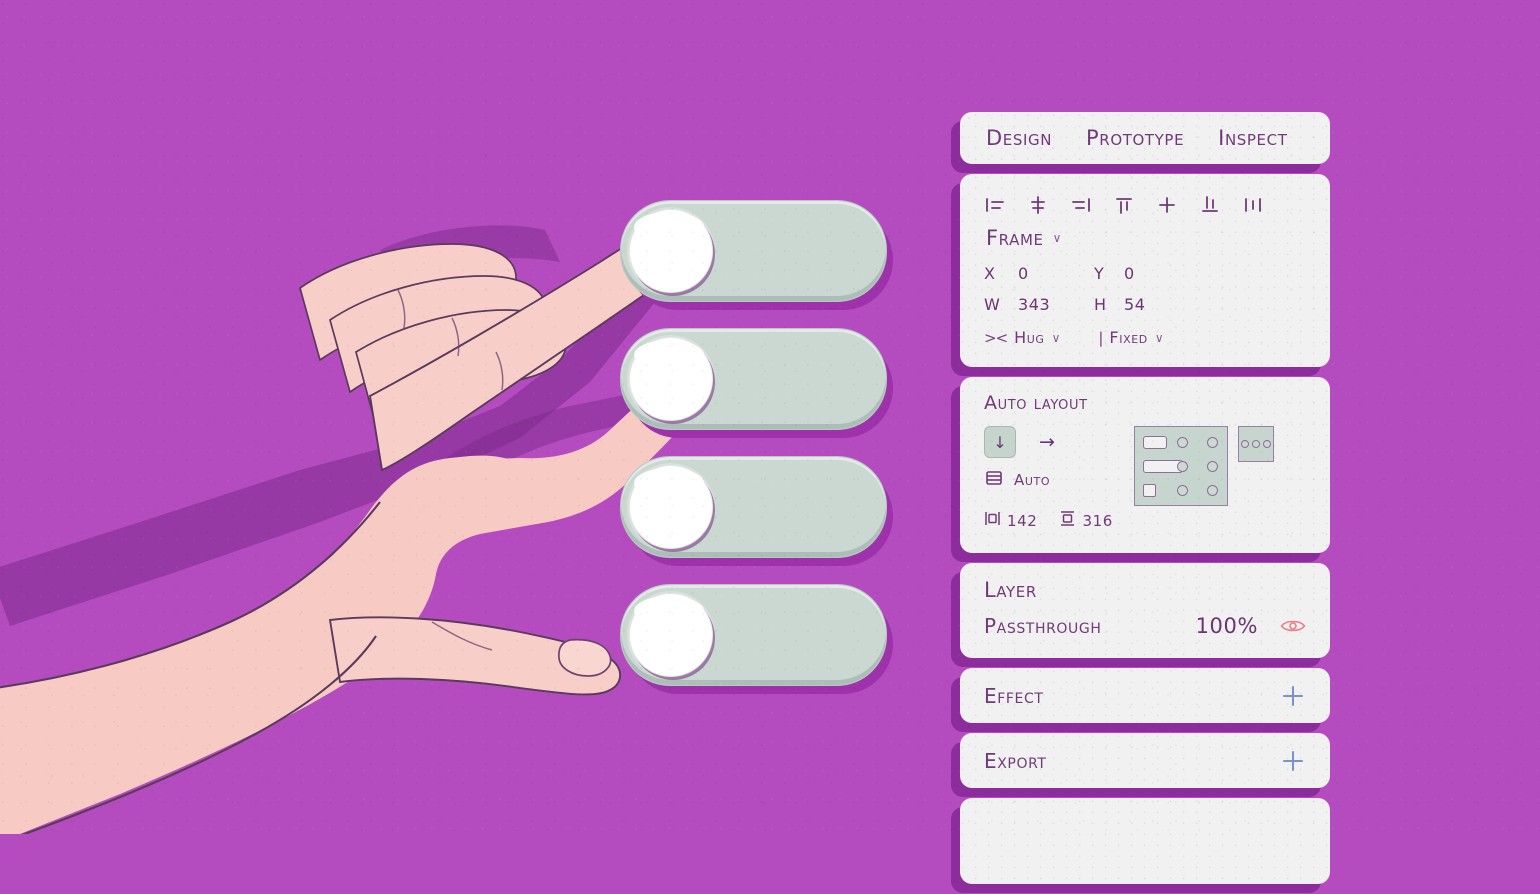  Describe the element at coordinates (1081, 205) in the screenshot. I see `align-right-icon` at that location.